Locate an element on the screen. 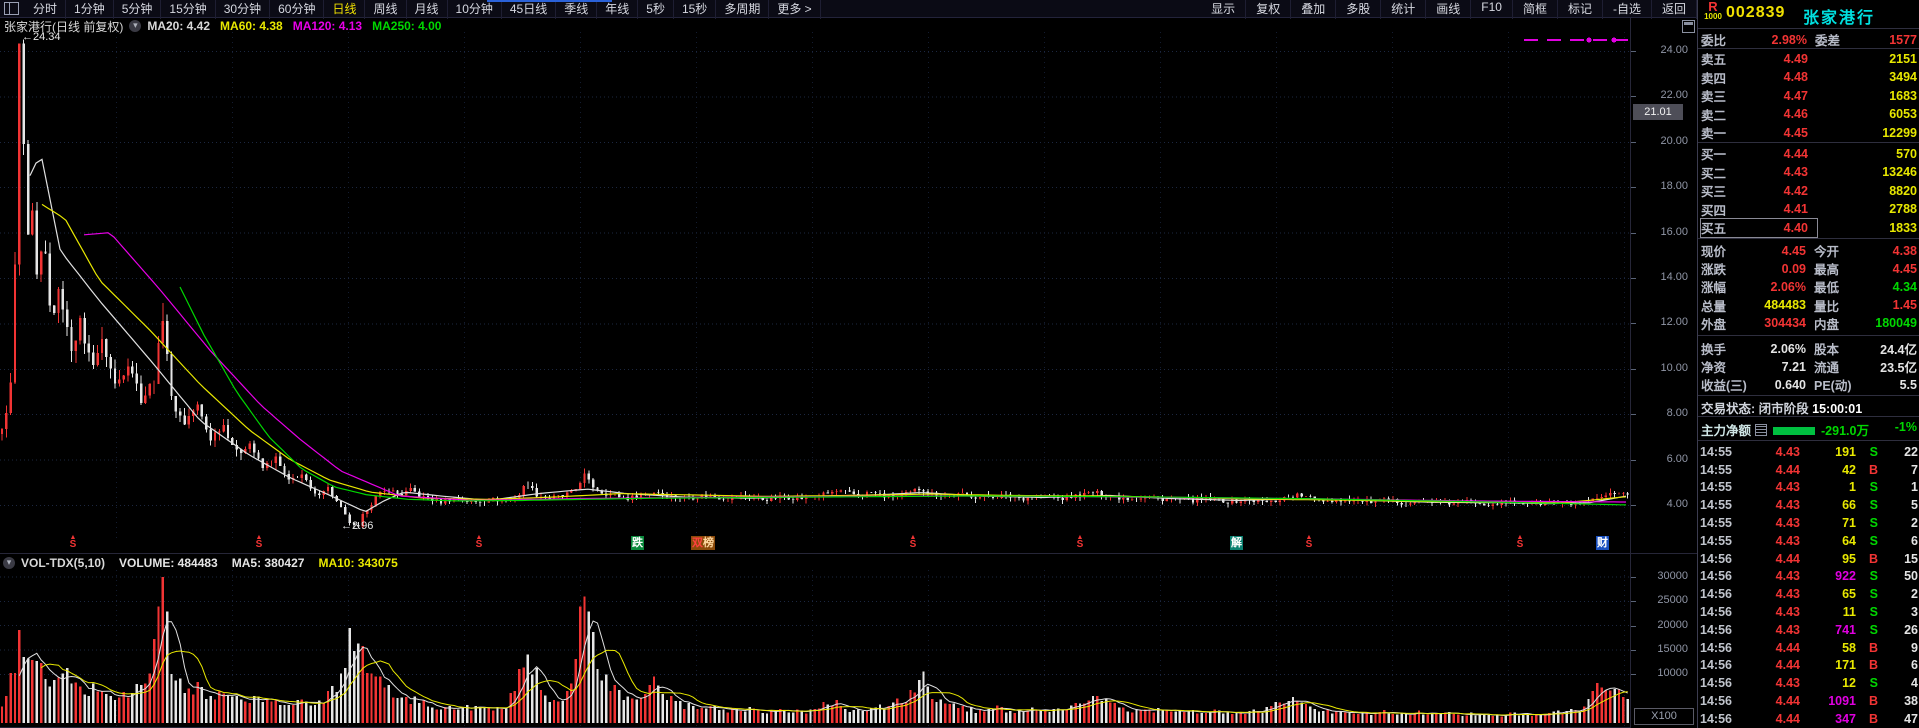 This screenshot has width=1919, height=728. tick-count: 15 is located at coordinates (1911, 558).